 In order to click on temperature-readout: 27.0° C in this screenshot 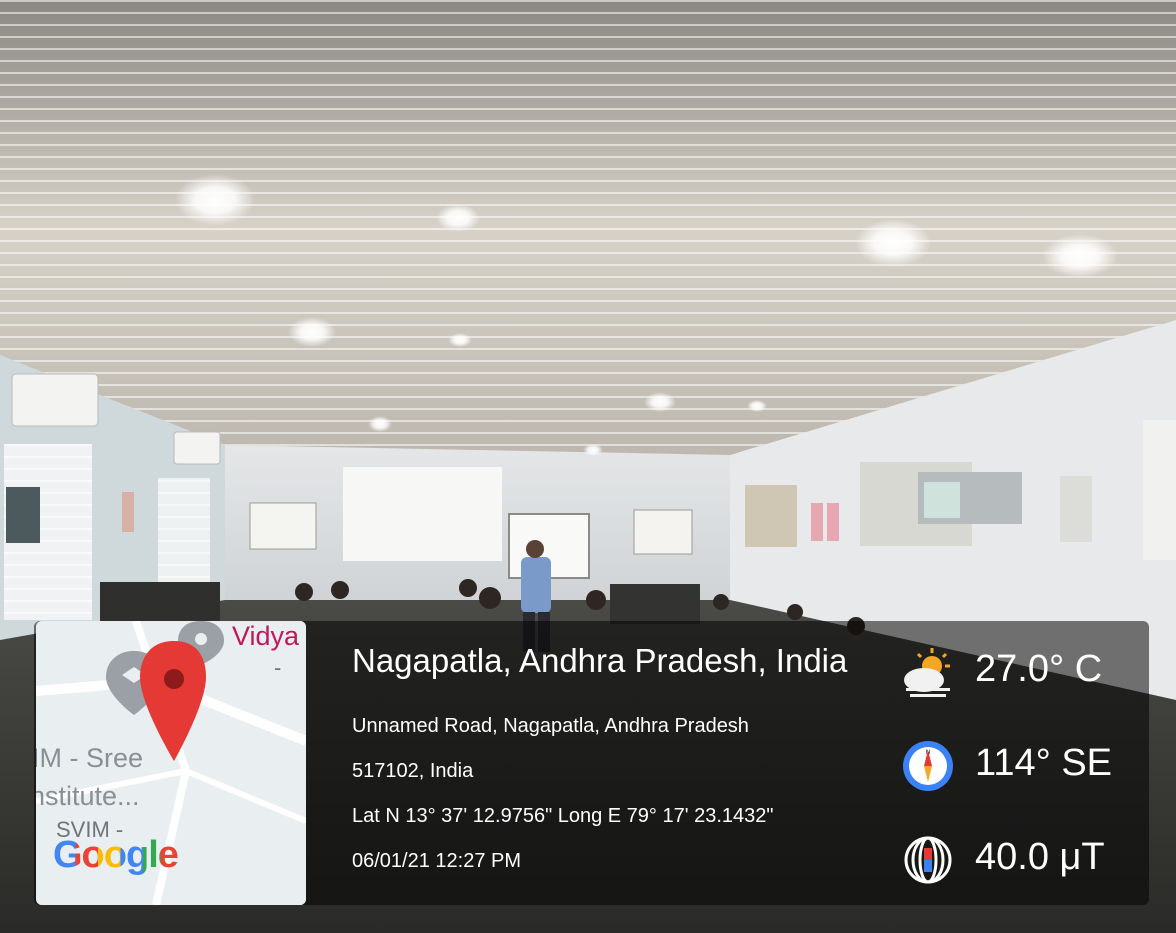, I will do `click(1020, 668)`.